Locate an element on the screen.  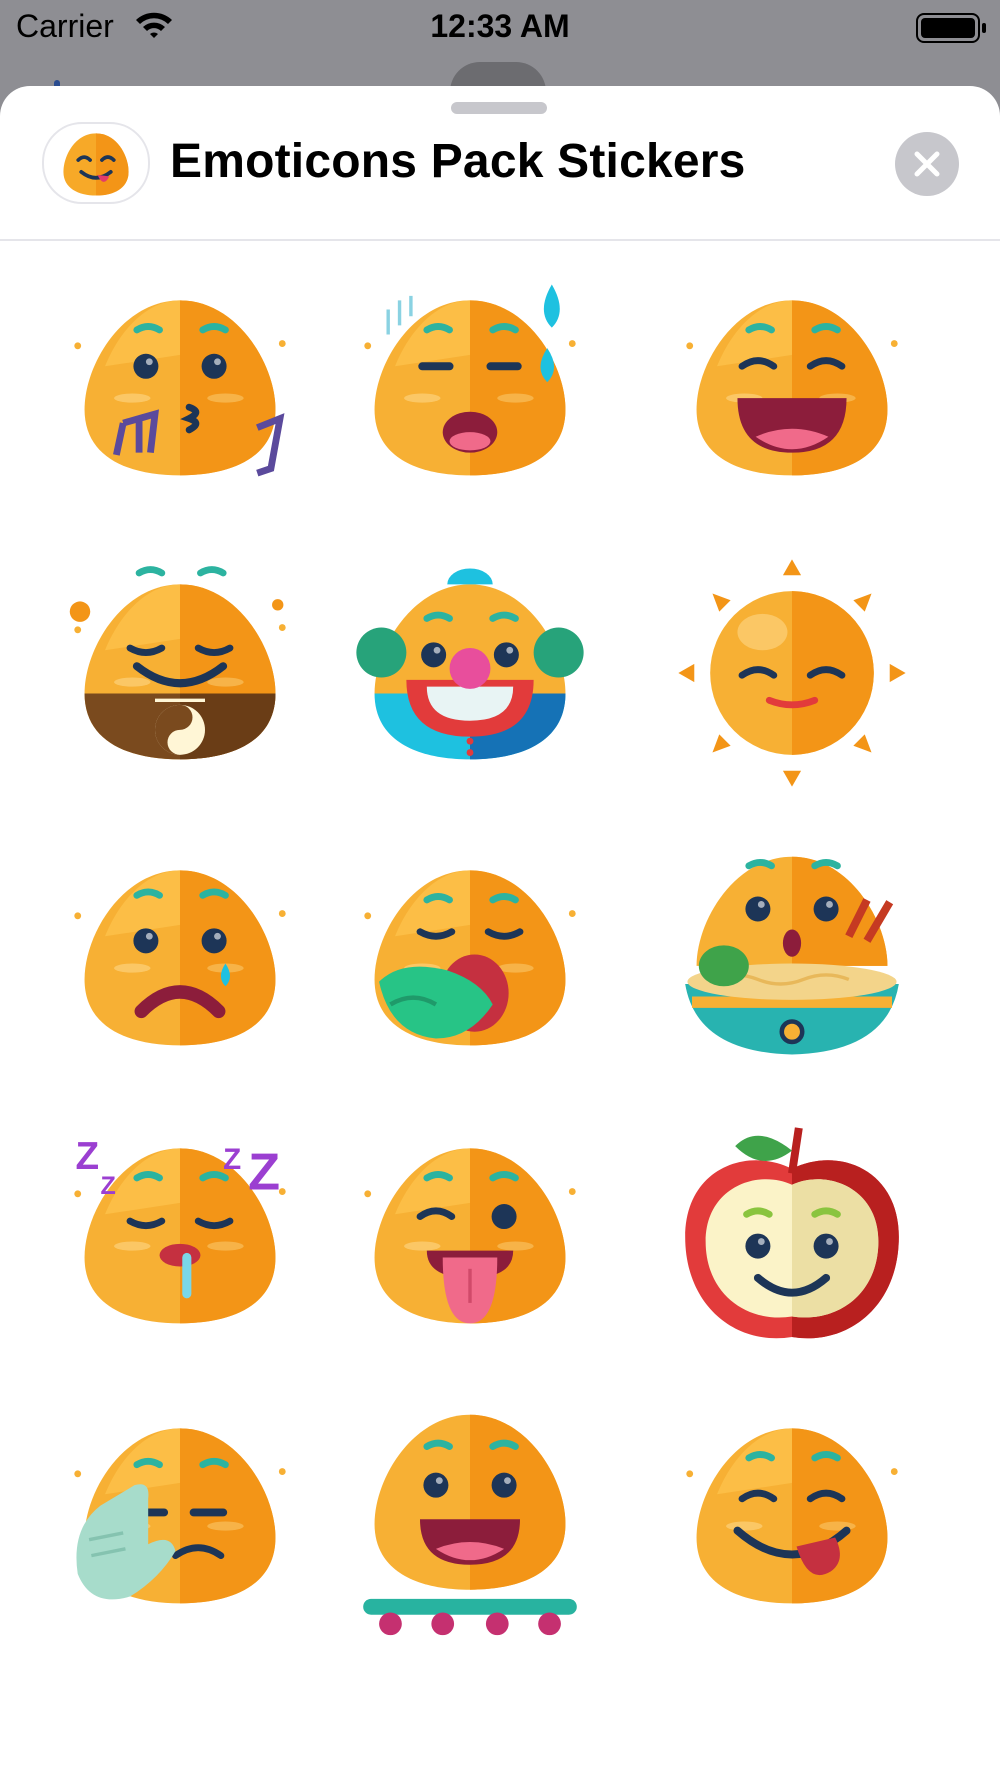
sticker-whistling-music-emoji is located at coordinates (180, 389).